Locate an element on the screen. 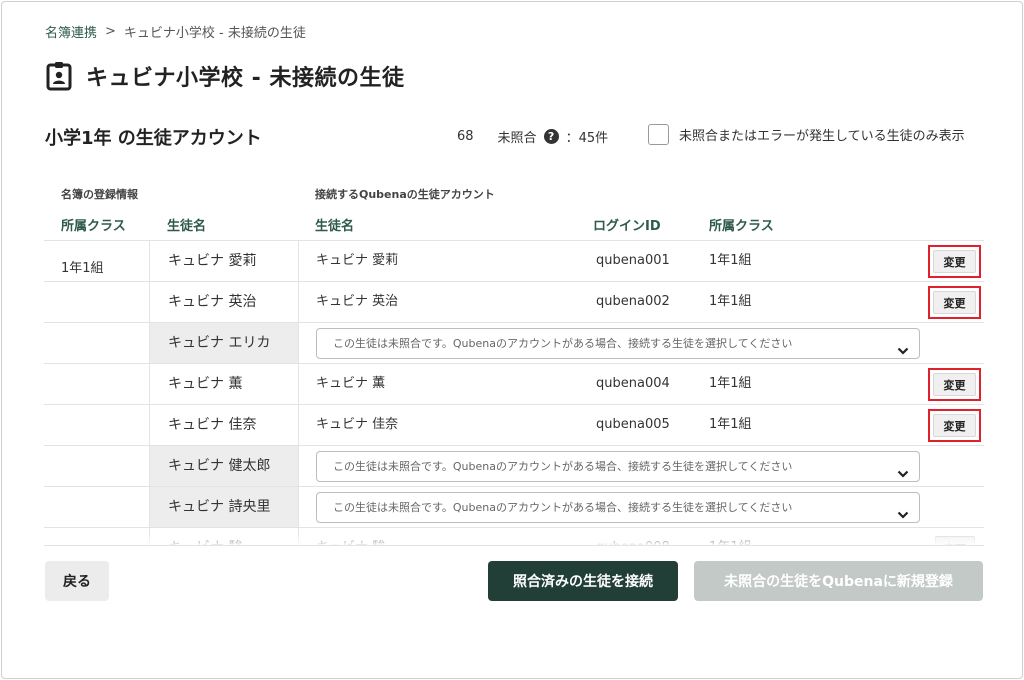  col-header-class: 所属クラス is located at coordinates (93, 226).